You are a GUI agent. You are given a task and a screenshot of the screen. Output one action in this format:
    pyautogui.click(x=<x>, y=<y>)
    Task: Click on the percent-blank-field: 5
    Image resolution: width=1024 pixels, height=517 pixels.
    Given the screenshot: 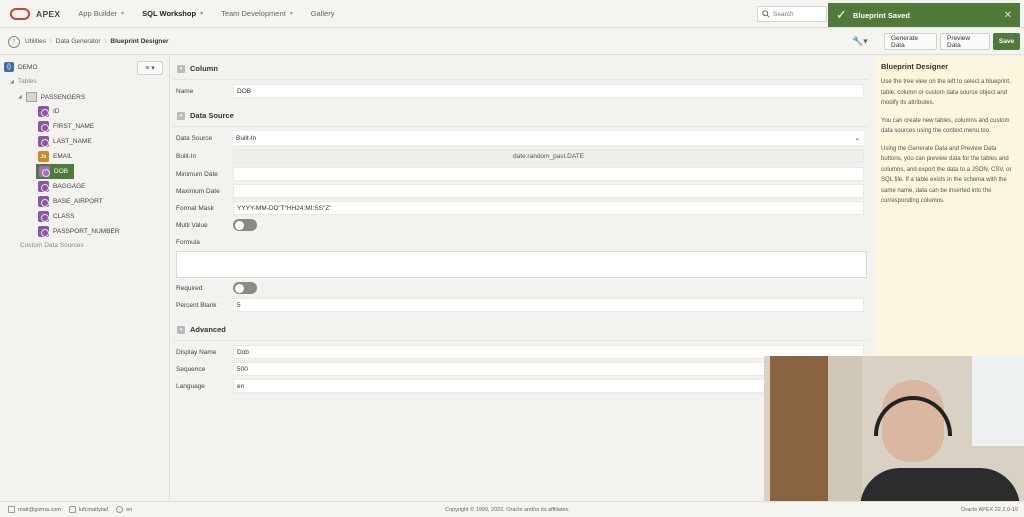 What is the action you would take?
    pyautogui.click(x=548, y=305)
    